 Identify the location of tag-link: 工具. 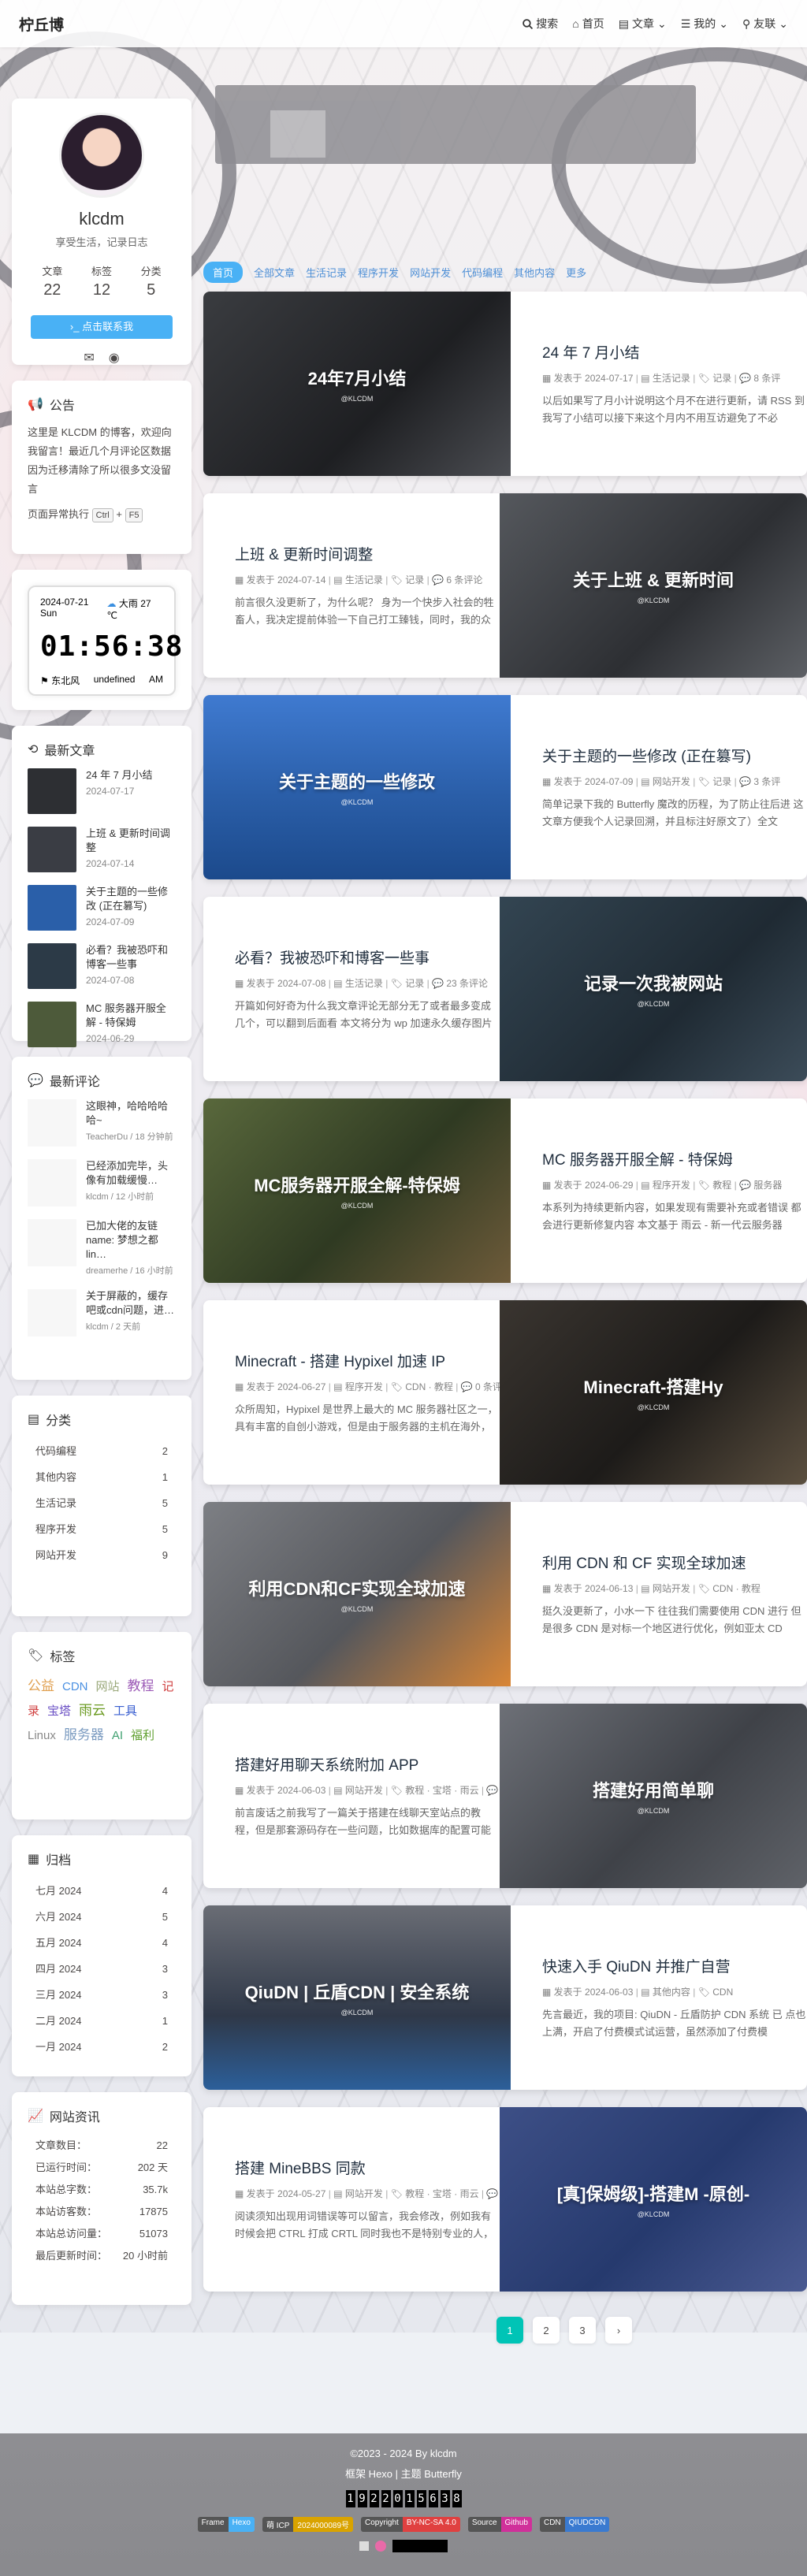
(125, 1711).